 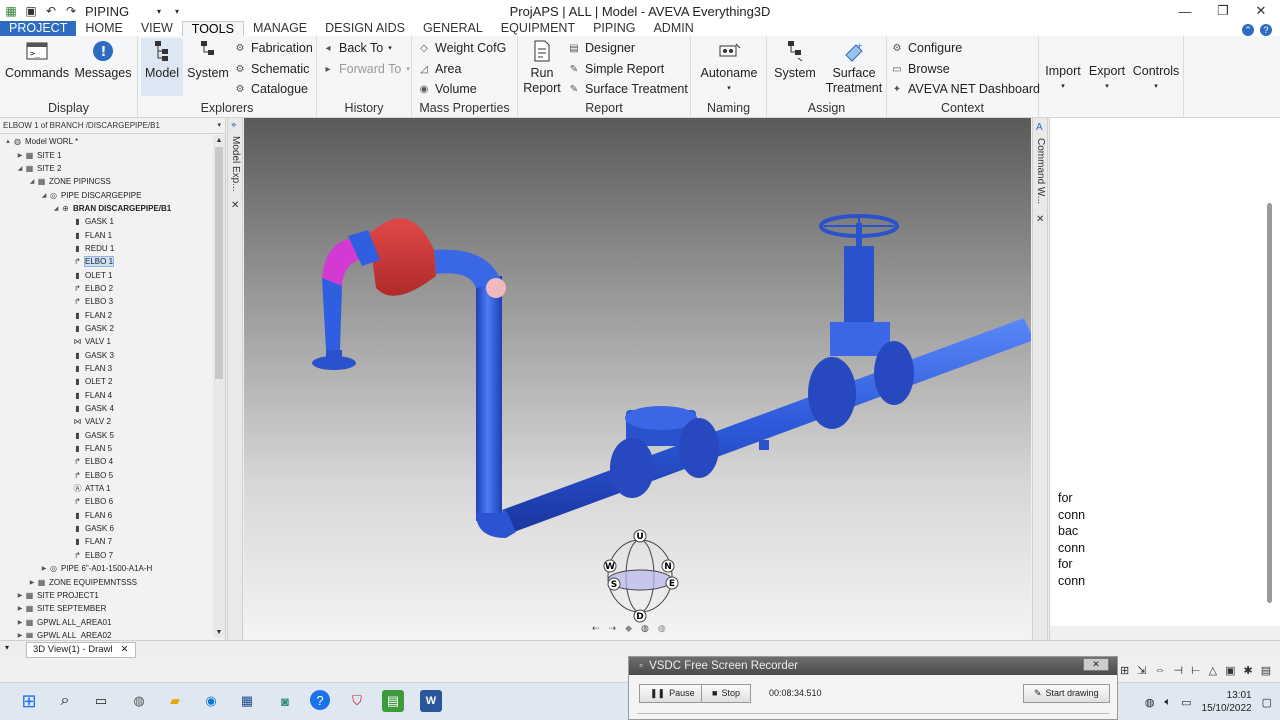 I want to click on stop-button: ■ Stop, so click(x=726, y=693).